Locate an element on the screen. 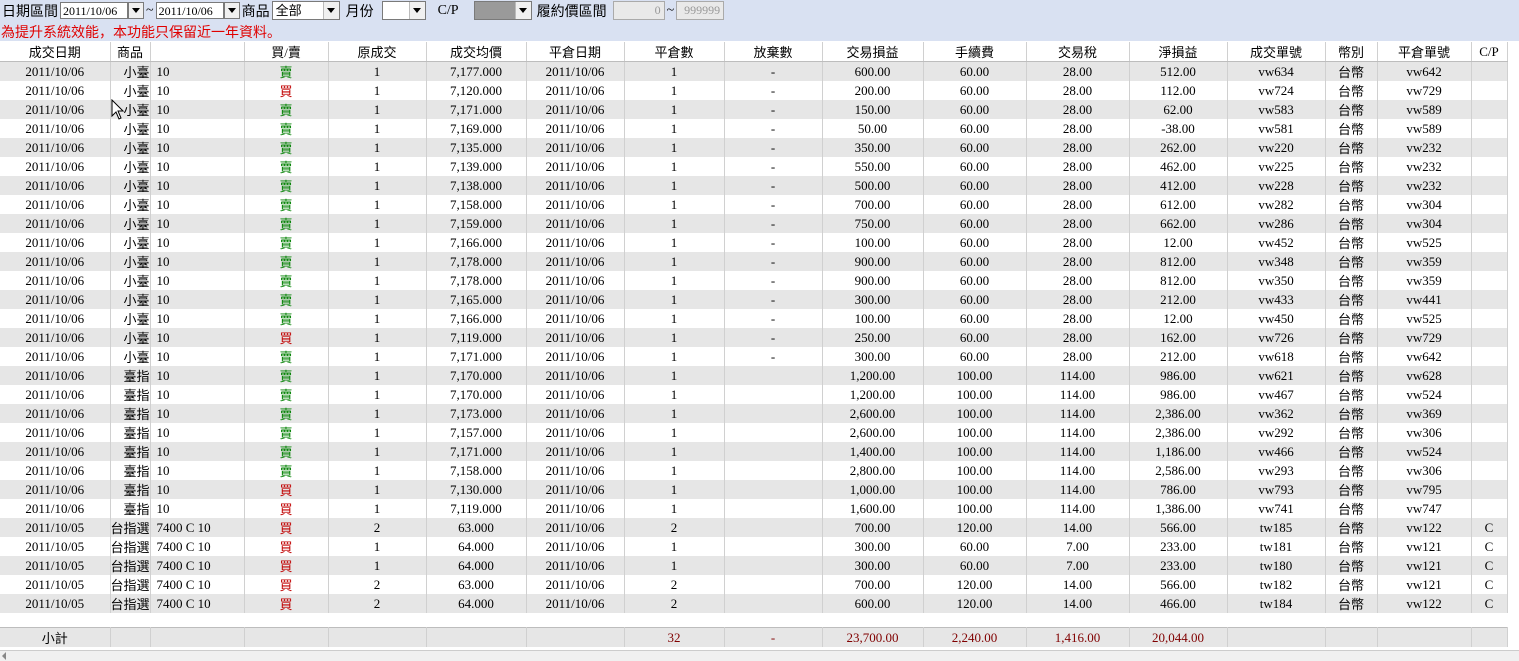 Image resolution: width=1519 pixels, height=661 pixels. subtotal-net-pl: 20,044.00 is located at coordinates (1178, 637).